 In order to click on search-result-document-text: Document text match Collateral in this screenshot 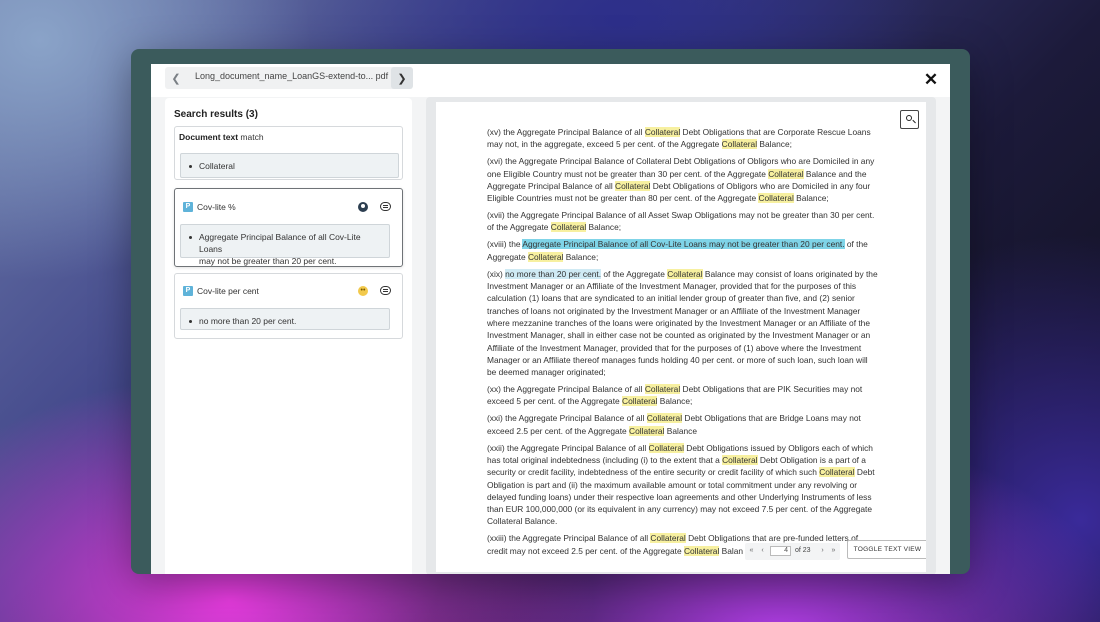, I will do `click(288, 153)`.